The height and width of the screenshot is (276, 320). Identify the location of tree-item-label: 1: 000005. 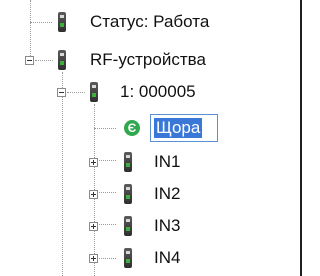
(158, 91).